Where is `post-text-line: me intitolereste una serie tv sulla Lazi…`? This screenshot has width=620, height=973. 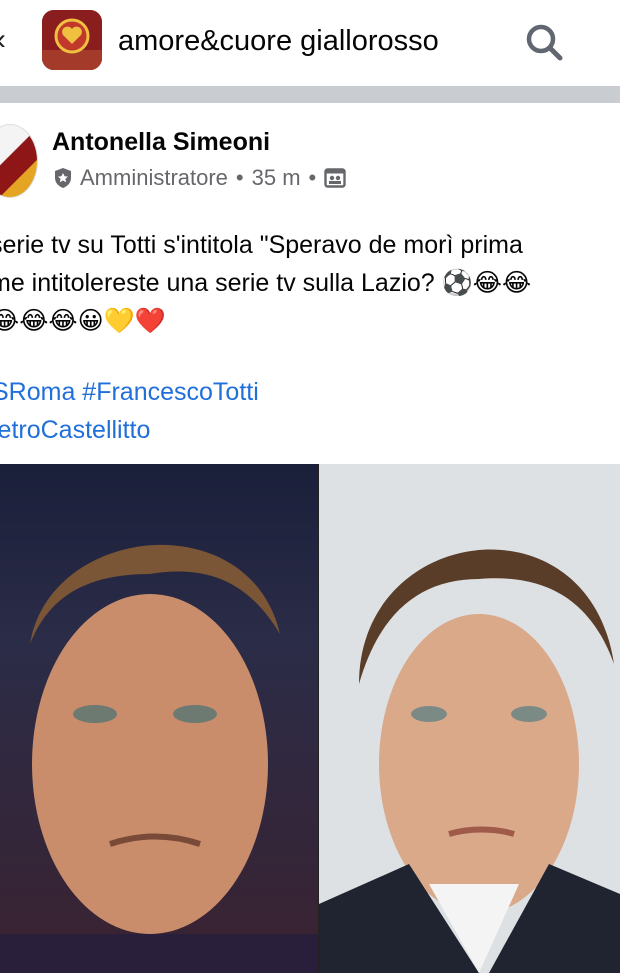 post-text-line: me intitolereste una serie tv sulla Lazi… is located at coordinates (266, 283).